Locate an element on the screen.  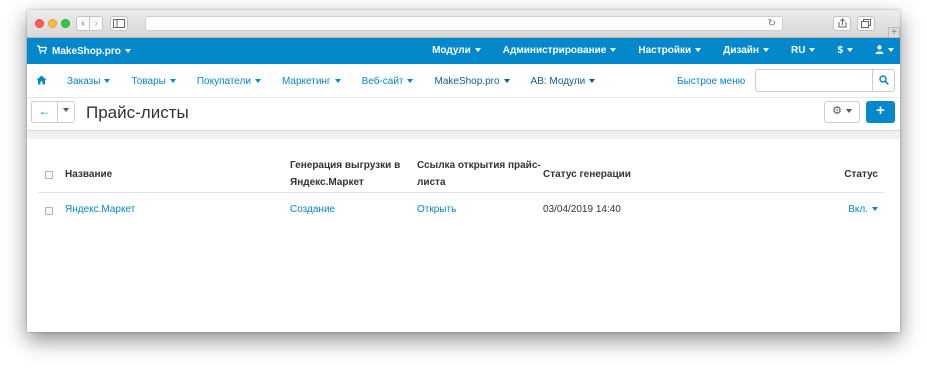
header-generation: Генерация выгрузки в Яндекс.Маркет is located at coordinates (345, 174).